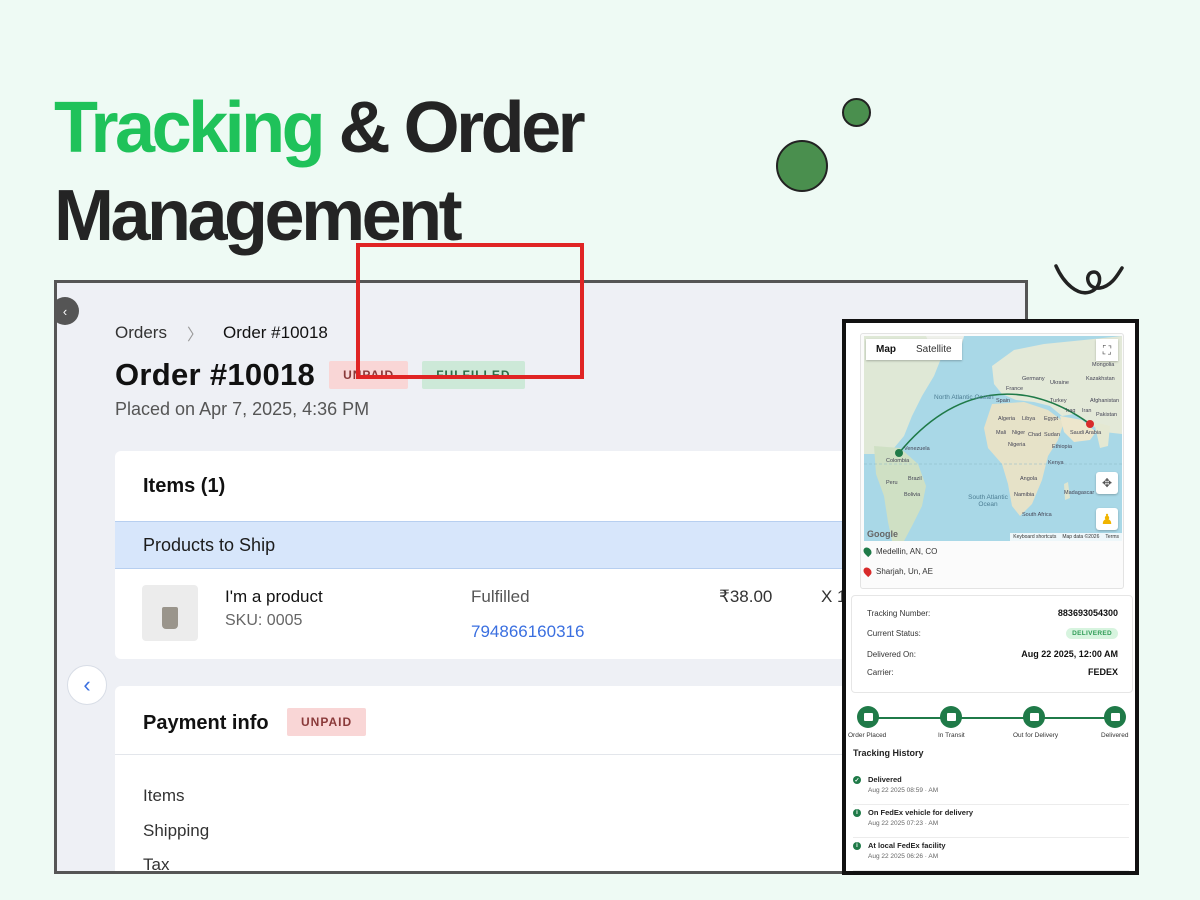 The width and height of the screenshot is (1200, 900). I want to click on info-icon: i, so click(857, 846).